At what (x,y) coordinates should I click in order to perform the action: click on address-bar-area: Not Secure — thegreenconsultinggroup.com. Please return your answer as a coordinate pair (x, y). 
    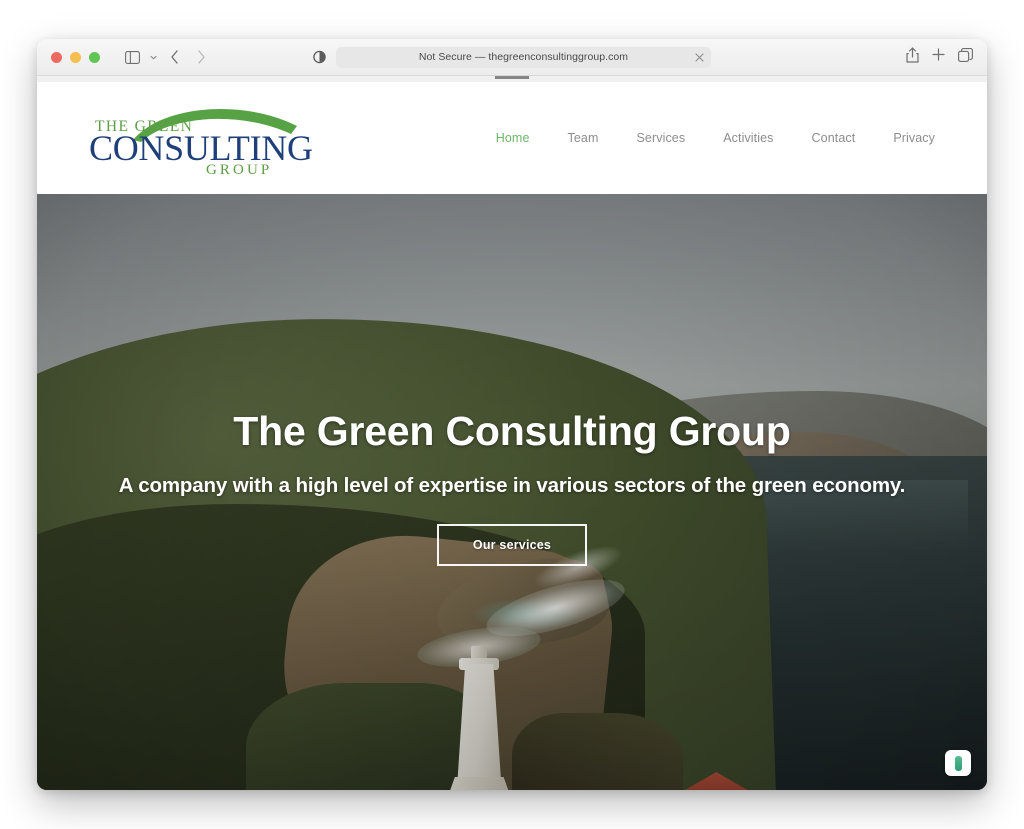
    Looking at the image, I should click on (512, 57).